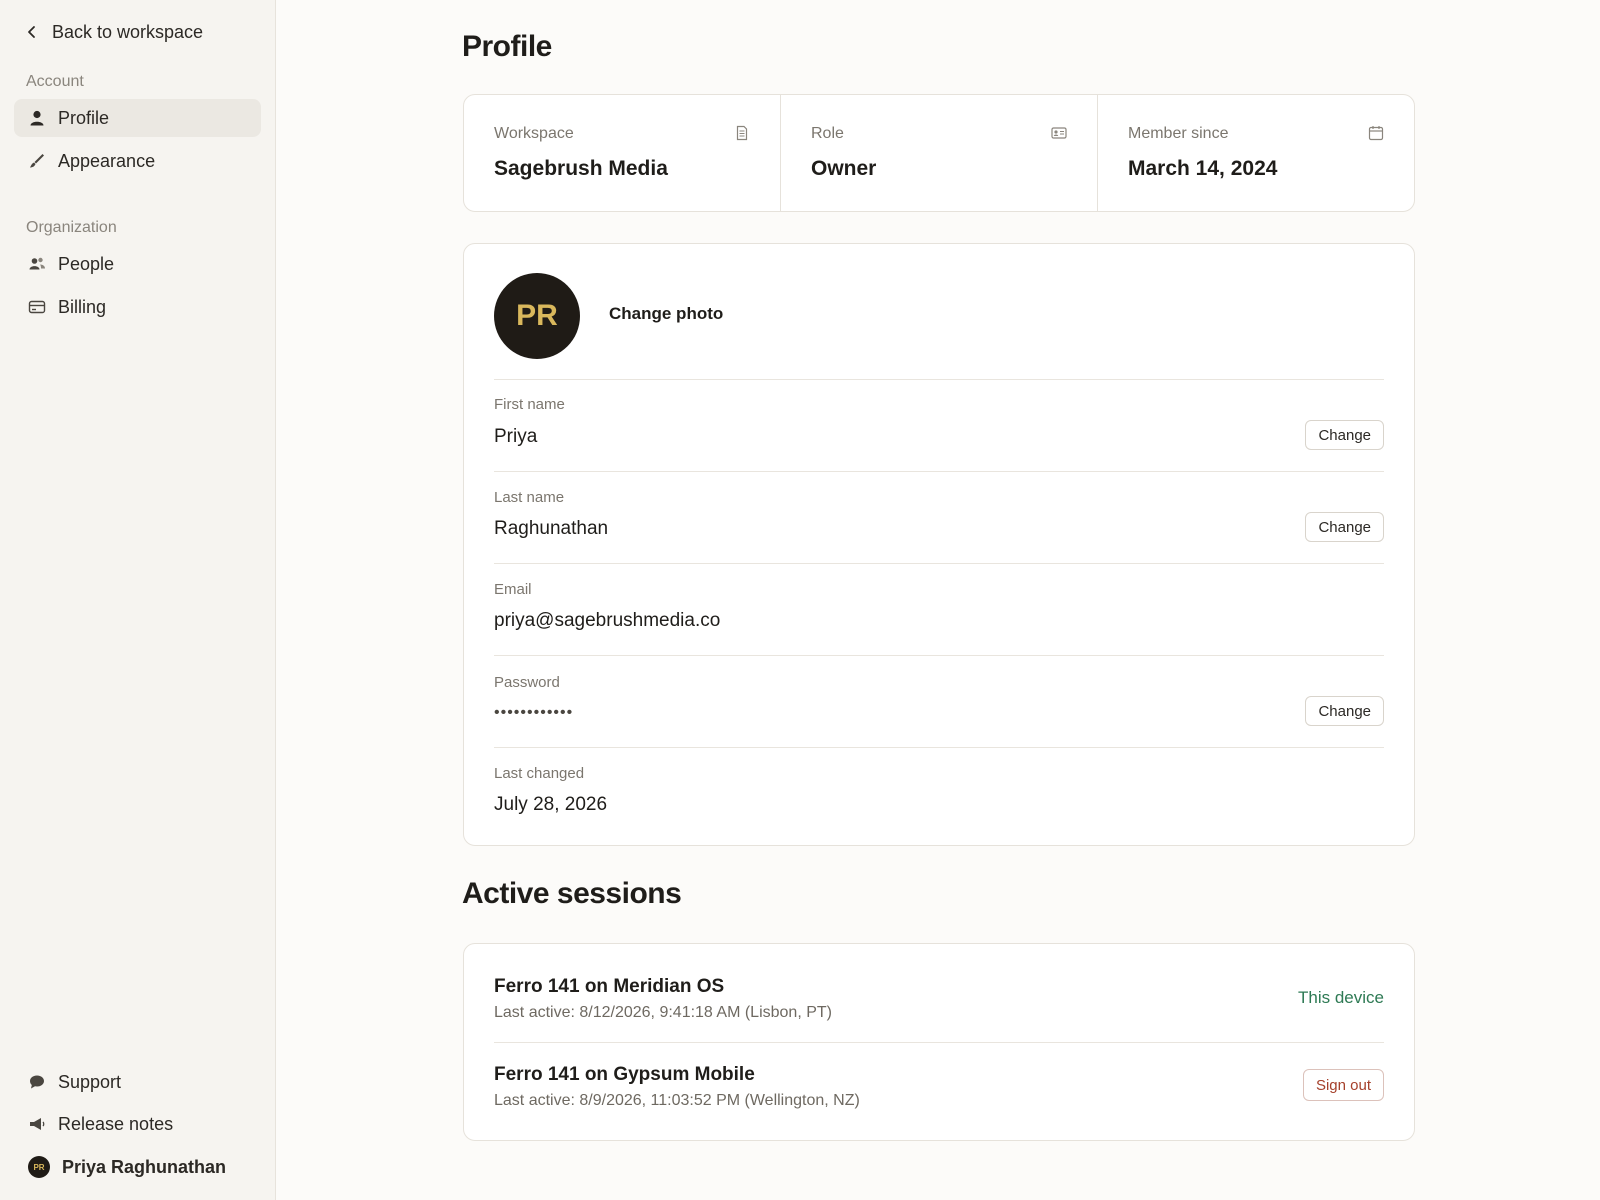 The width and height of the screenshot is (1600, 1200). What do you see at coordinates (1059, 133) in the screenshot?
I see `id-card-icon` at bounding box center [1059, 133].